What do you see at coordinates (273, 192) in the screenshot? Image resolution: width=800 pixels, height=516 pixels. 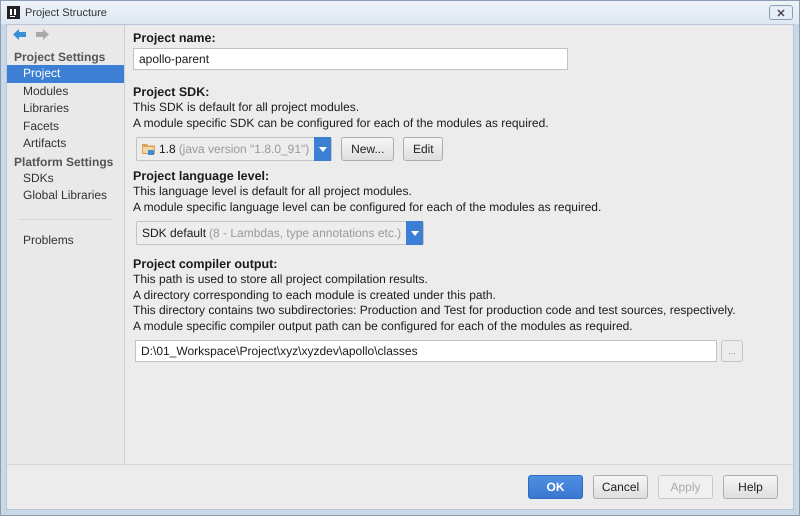 I see `description-text: This language level is default for all project modules.` at bounding box center [273, 192].